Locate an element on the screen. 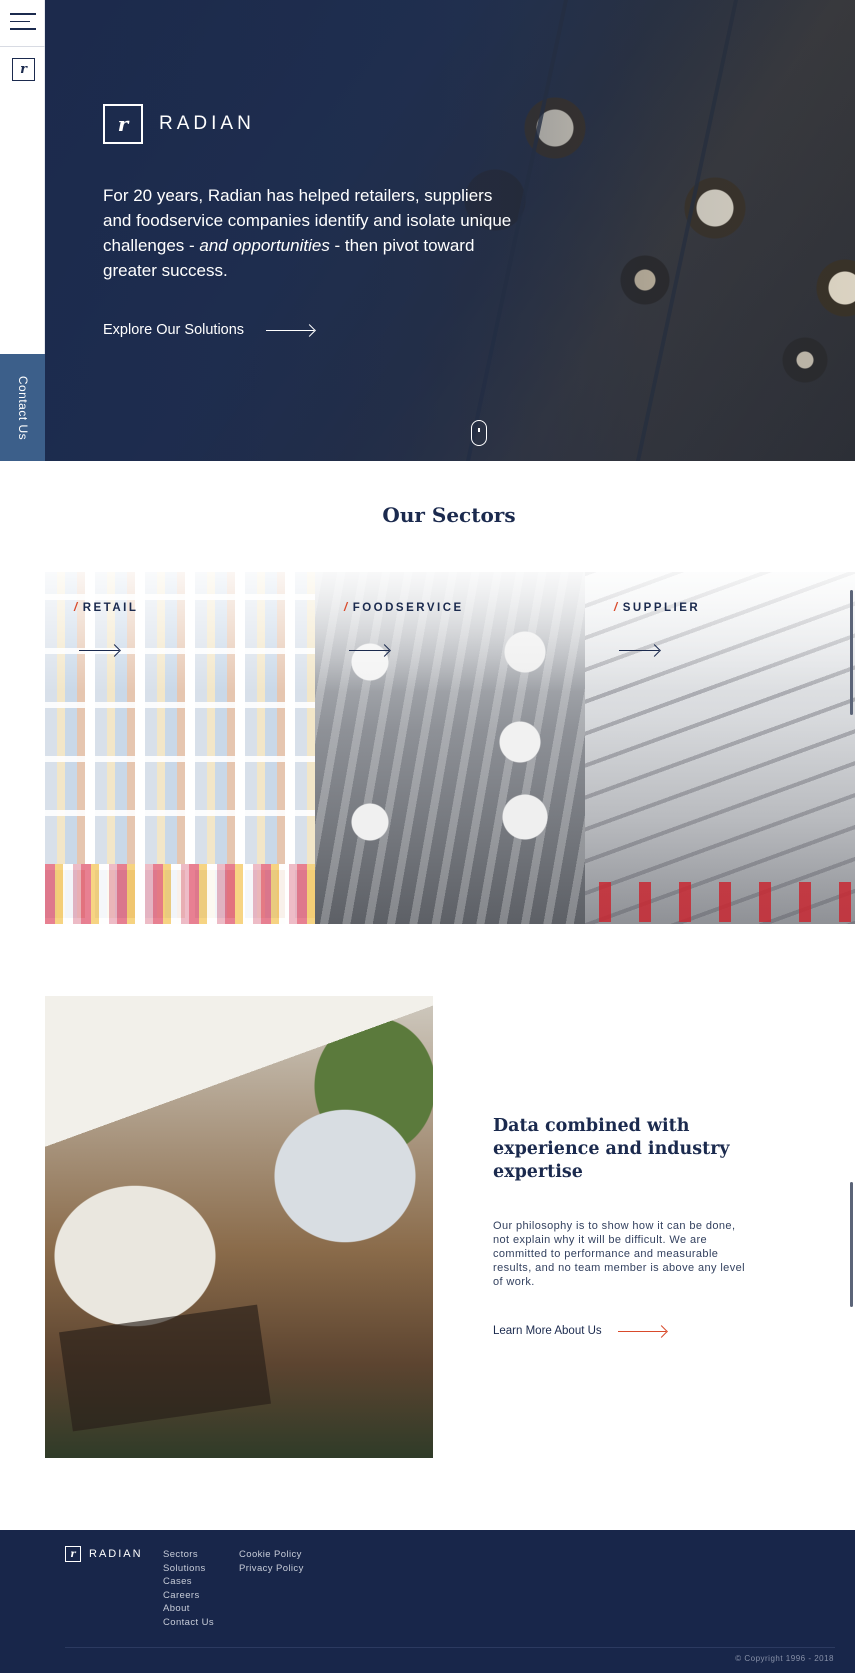 Image resolution: width=855 pixels, height=1673 pixels. footer-link-privacy-policy: Privacy Policy is located at coordinates (271, 1569).